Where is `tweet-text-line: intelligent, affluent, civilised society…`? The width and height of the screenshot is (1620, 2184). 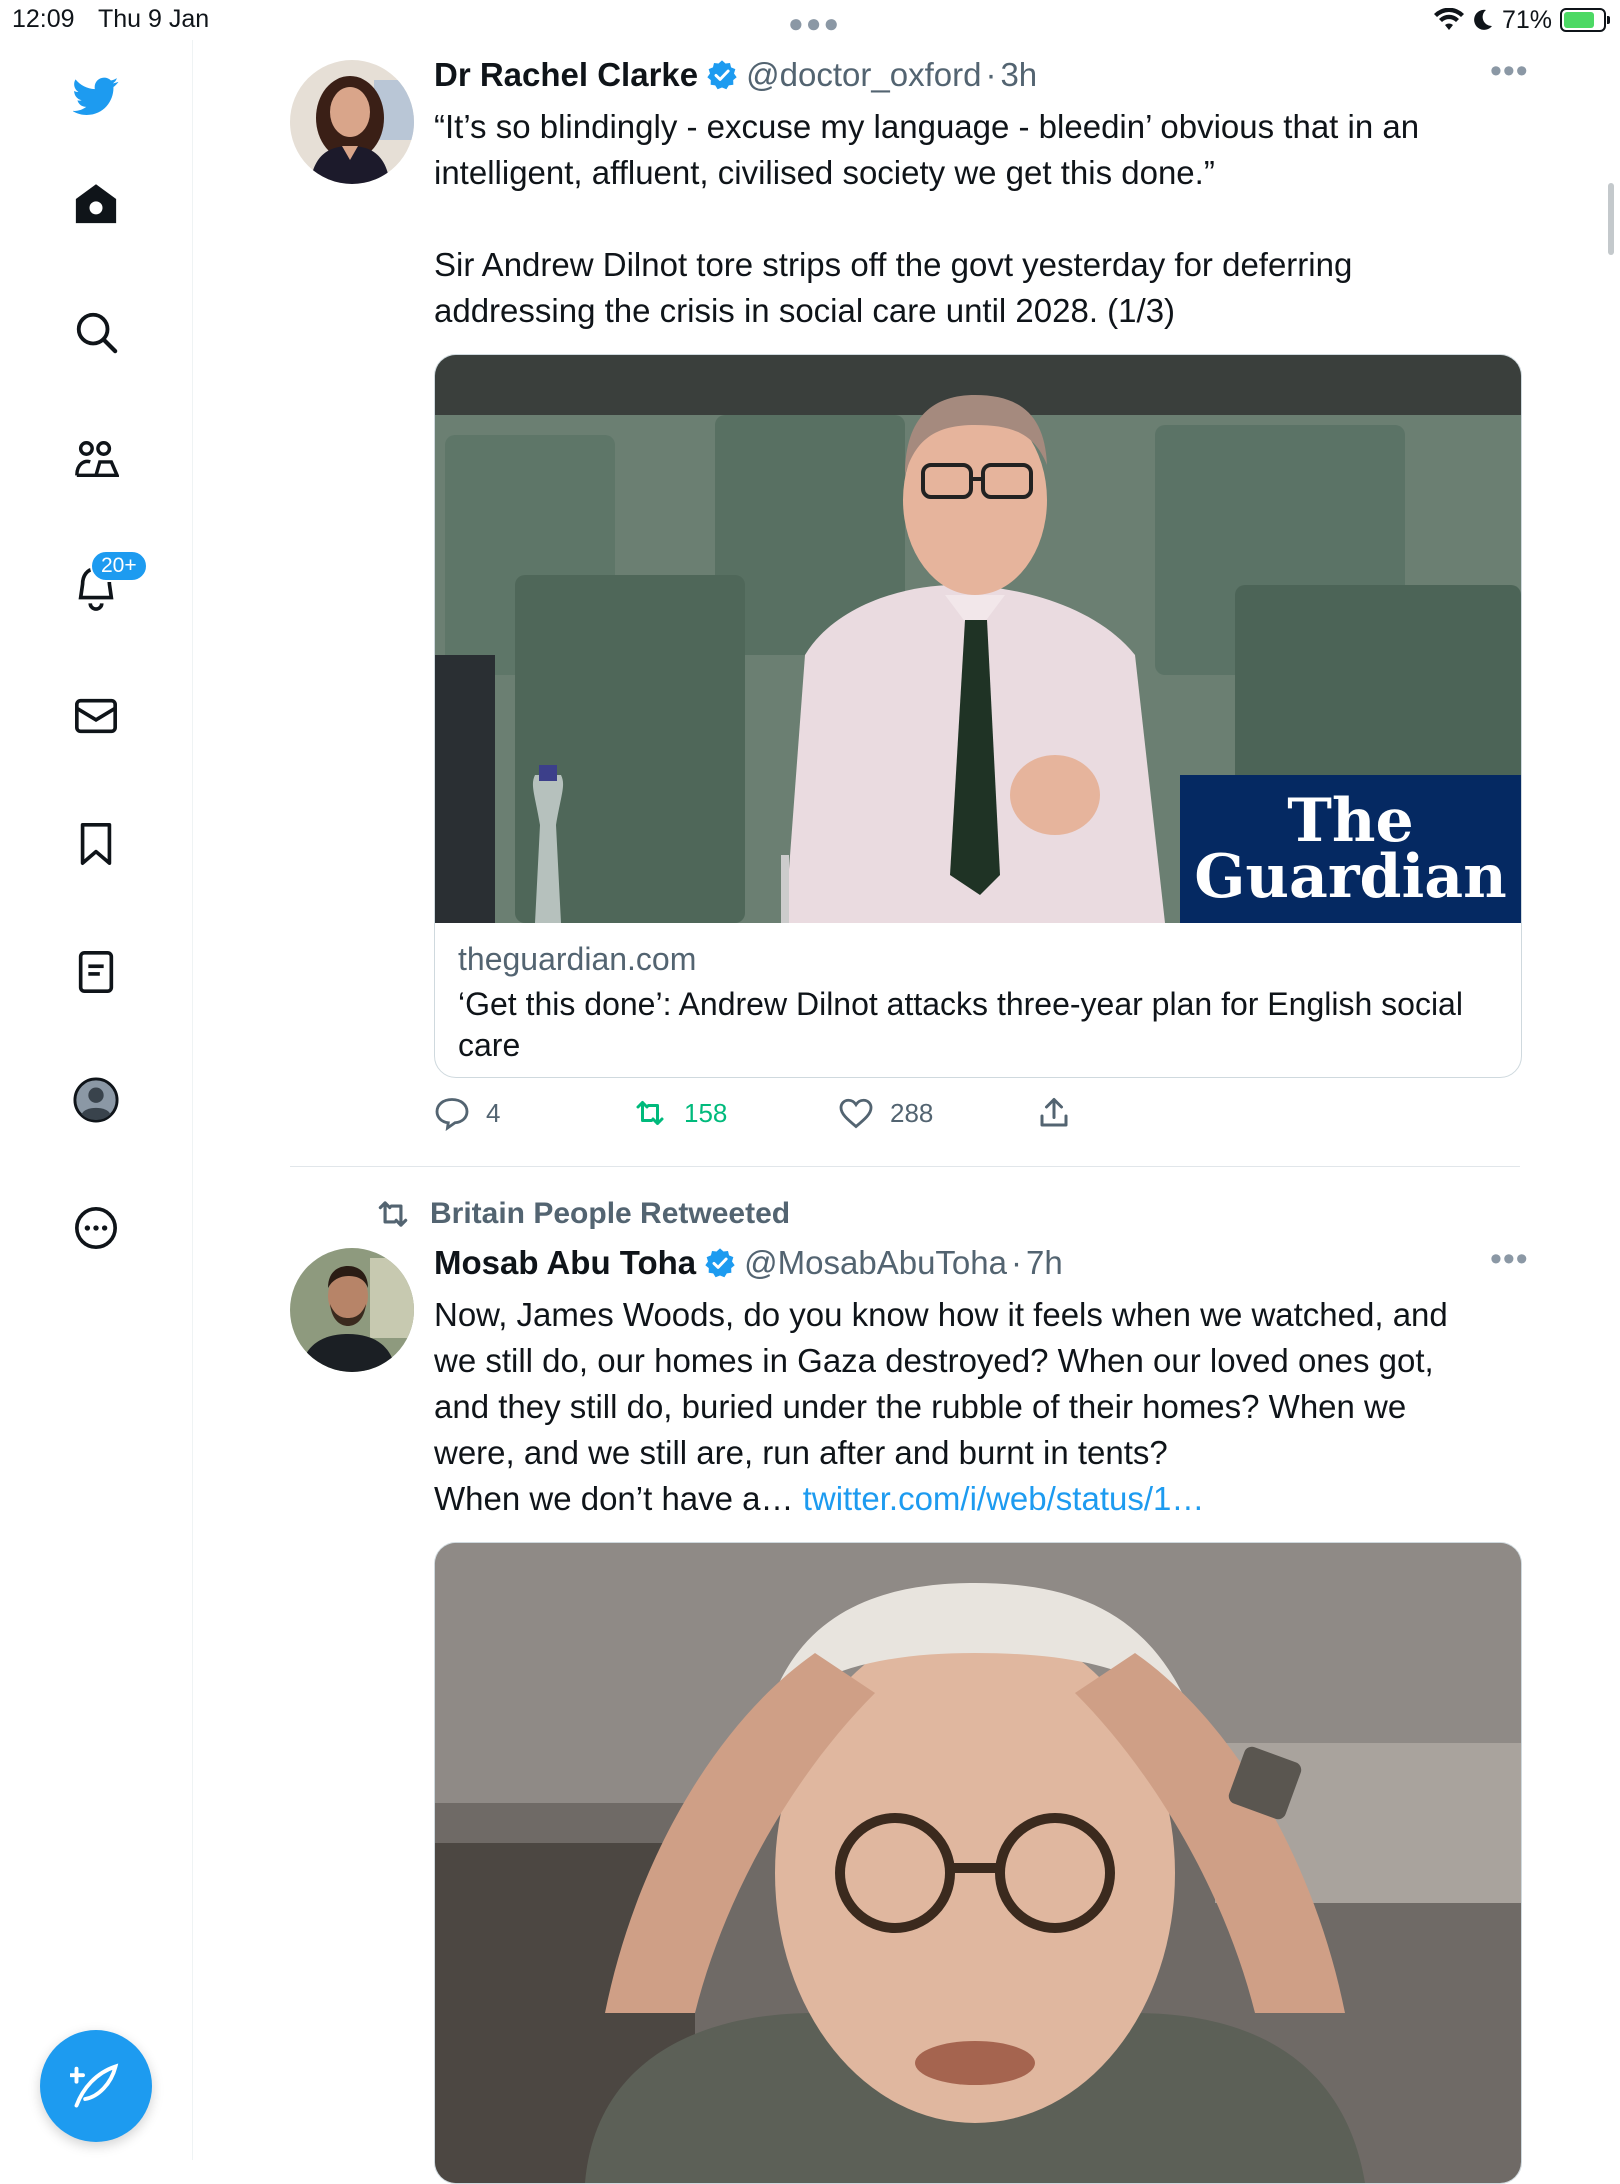 tweet-text-line: intelligent, affluent, civilised society… is located at coordinates (824, 172).